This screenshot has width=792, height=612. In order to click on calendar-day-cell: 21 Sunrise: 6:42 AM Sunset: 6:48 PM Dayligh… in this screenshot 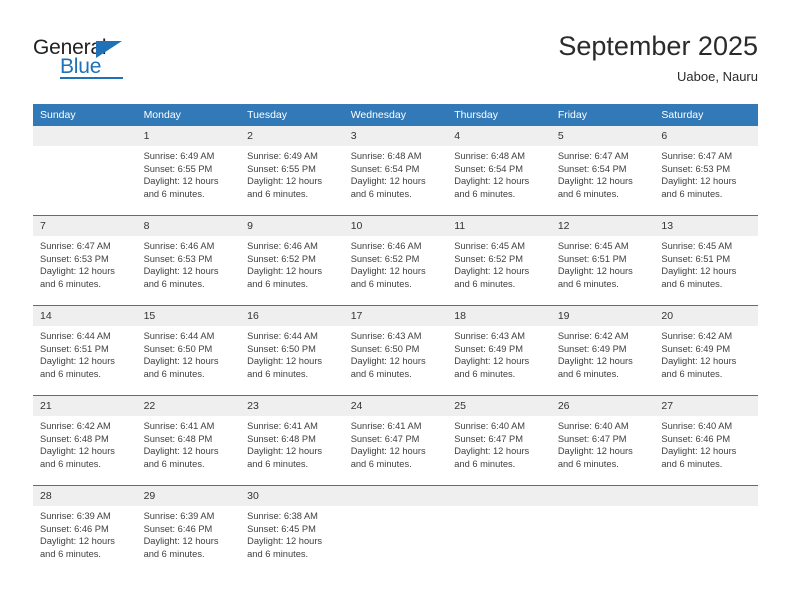, I will do `click(85, 440)`.